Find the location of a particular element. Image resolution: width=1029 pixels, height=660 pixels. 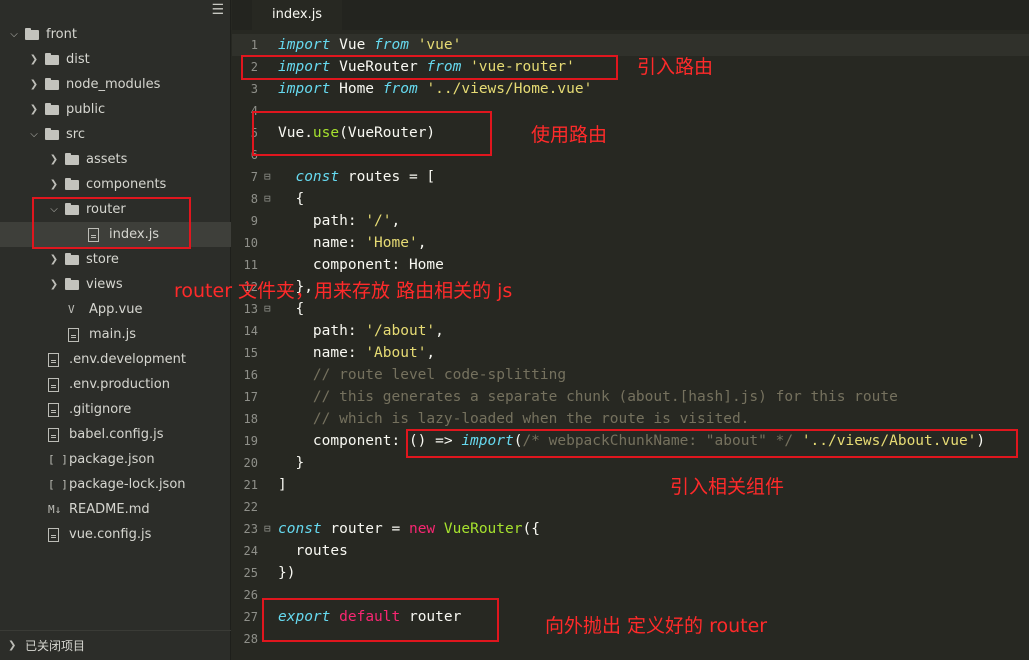

line-number: 24 is located at coordinates (250, 551).